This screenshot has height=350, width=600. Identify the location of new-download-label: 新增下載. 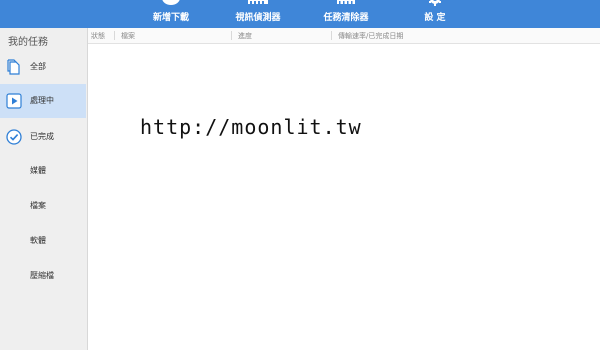
(170, 18).